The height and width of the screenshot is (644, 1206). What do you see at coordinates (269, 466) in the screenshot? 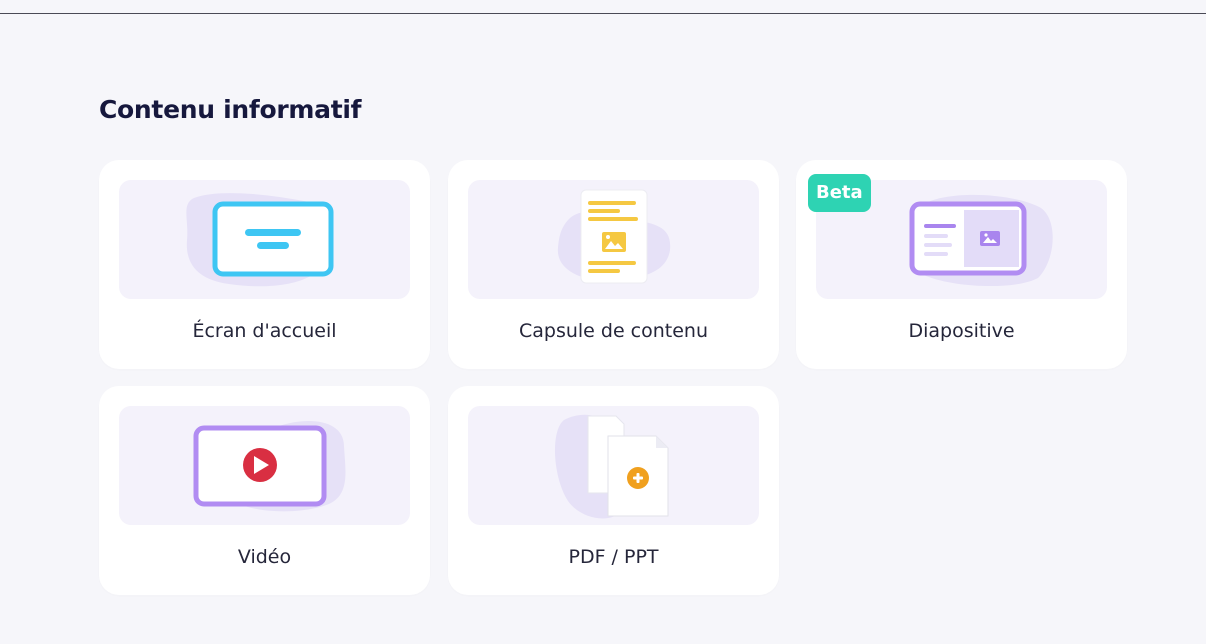
I see `video-icon` at bounding box center [269, 466].